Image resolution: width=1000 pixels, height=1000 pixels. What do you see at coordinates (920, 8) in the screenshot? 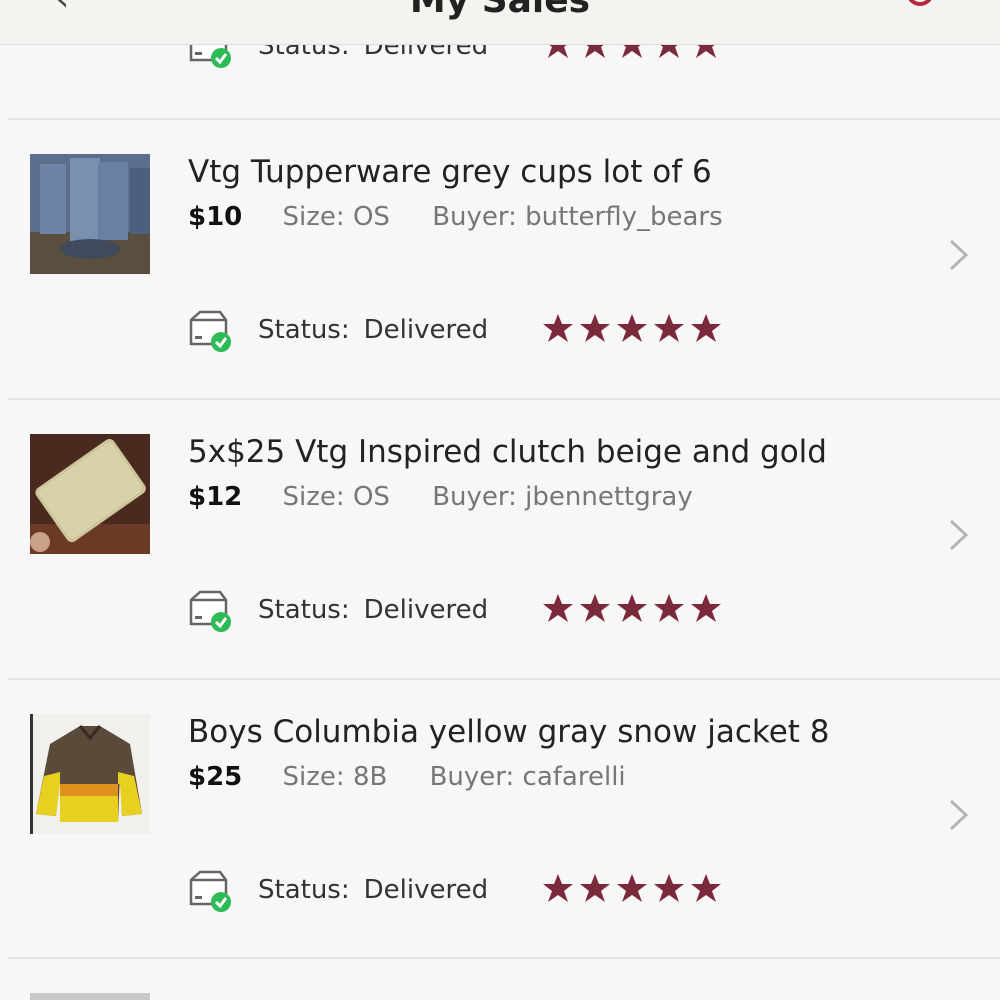
I see `refresh-icon` at bounding box center [920, 8].